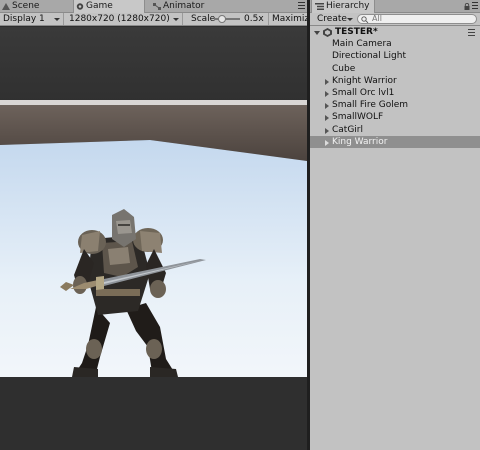 The width and height of the screenshot is (480, 450). What do you see at coordinates (255, 19) in the screenshot?
I see `scale-value: 0.5x` at bounding box center [255, 19].